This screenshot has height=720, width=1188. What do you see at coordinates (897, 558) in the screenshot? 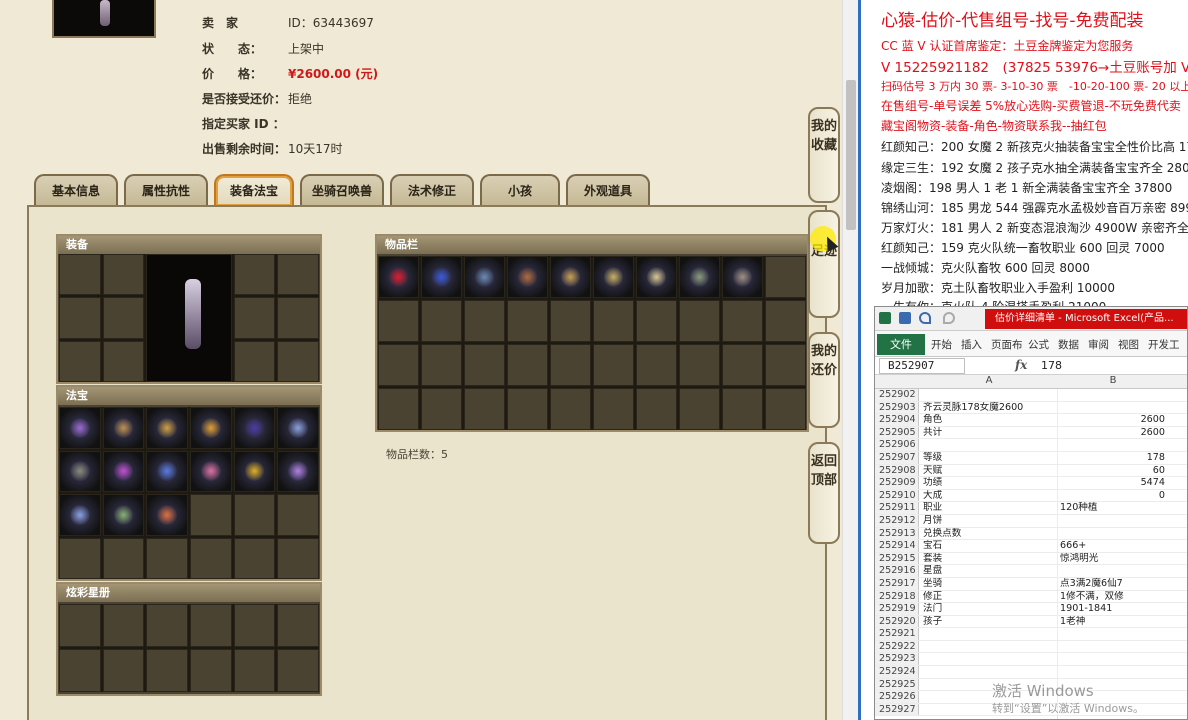
I see `row-number: 252915` at bounding box center [897, 558].